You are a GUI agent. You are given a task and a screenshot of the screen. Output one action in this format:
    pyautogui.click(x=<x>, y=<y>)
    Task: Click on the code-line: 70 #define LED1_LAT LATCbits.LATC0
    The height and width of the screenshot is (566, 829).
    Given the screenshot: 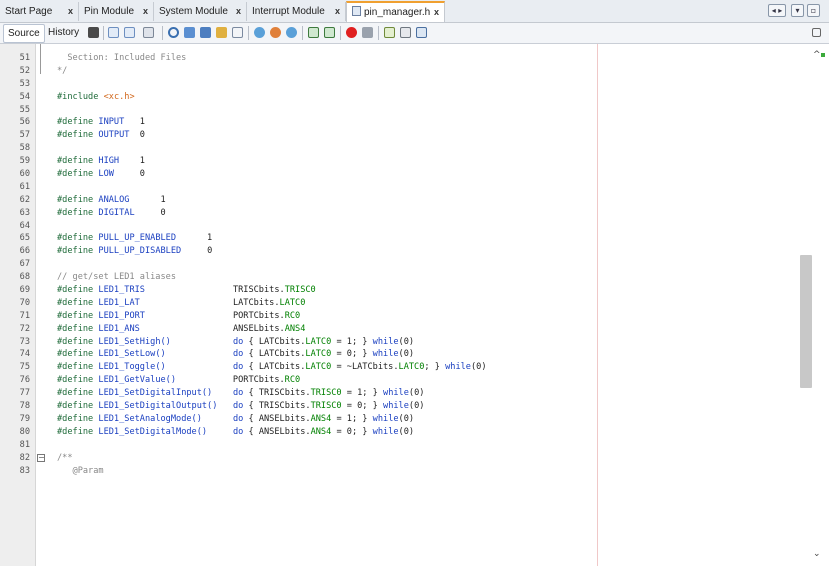 What is the action you would take?
    pyautogui.click(x=400, y=303)
    